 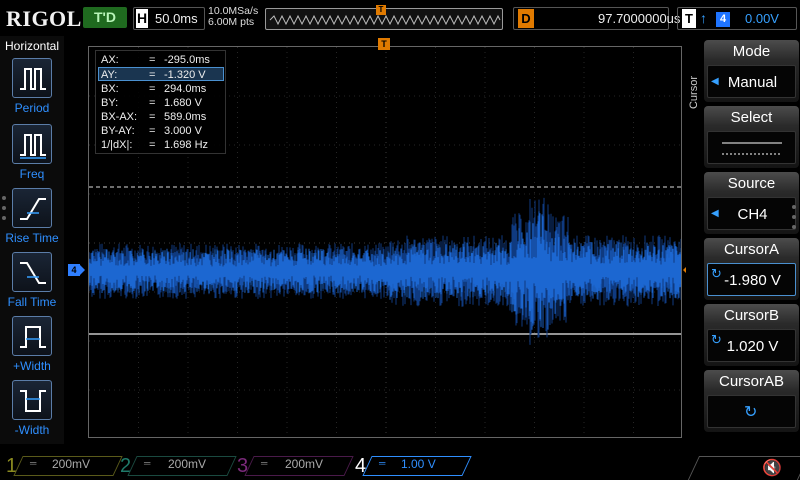 What do you see at coordinates (772, 468) in the screenshot?
I see `speaker-muted-icon: 🔇` at bounding box center [772, 468].